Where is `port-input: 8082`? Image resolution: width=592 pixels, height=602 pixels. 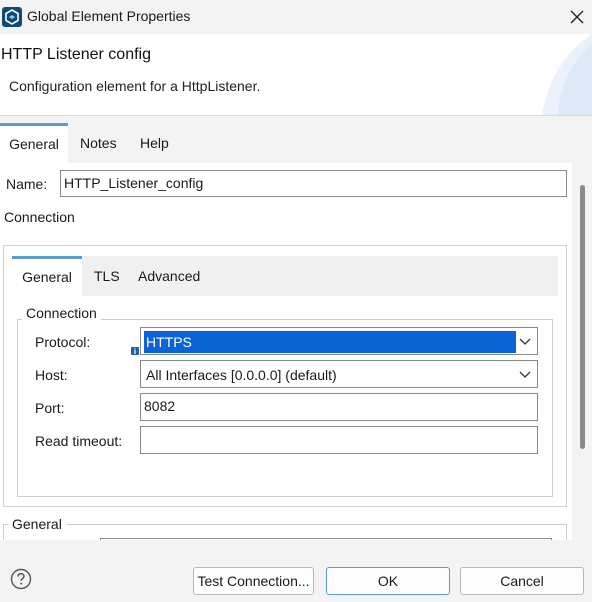
port-input: 8082 is located at coordinates (339, 407).